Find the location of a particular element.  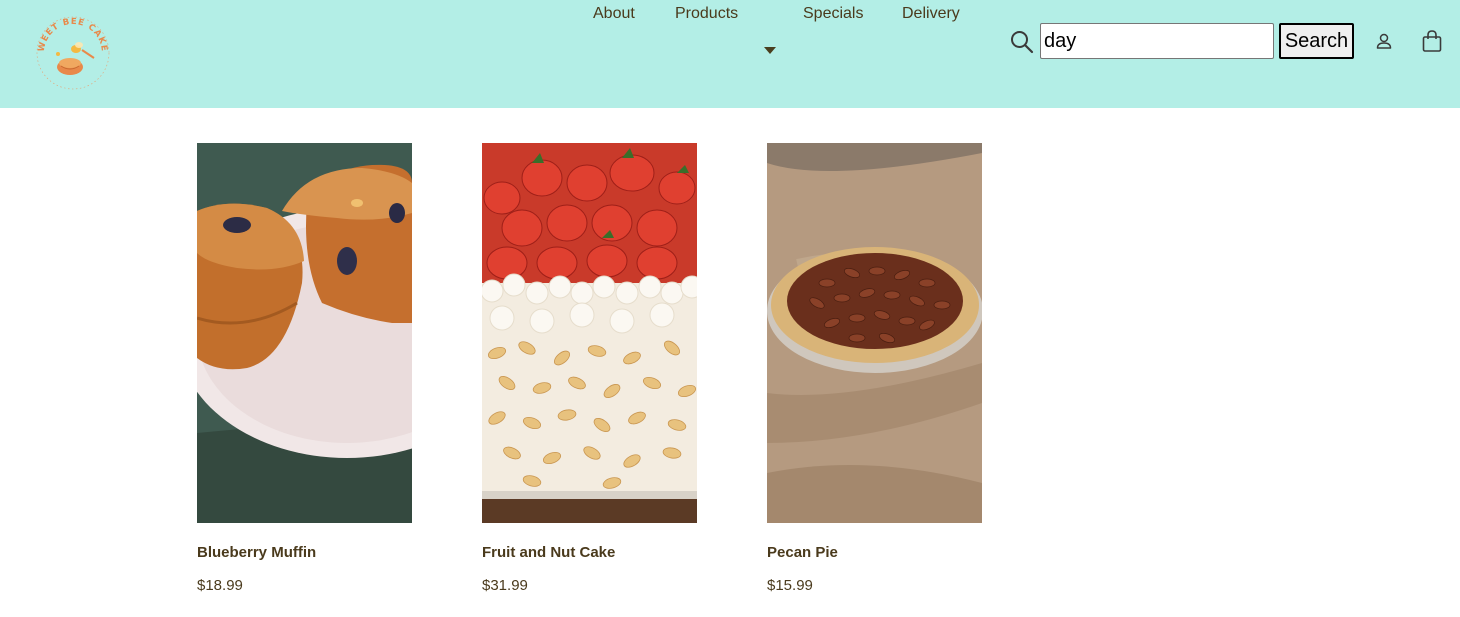

product-name: Blueberry Muffin is located at coordinates (304, 553).